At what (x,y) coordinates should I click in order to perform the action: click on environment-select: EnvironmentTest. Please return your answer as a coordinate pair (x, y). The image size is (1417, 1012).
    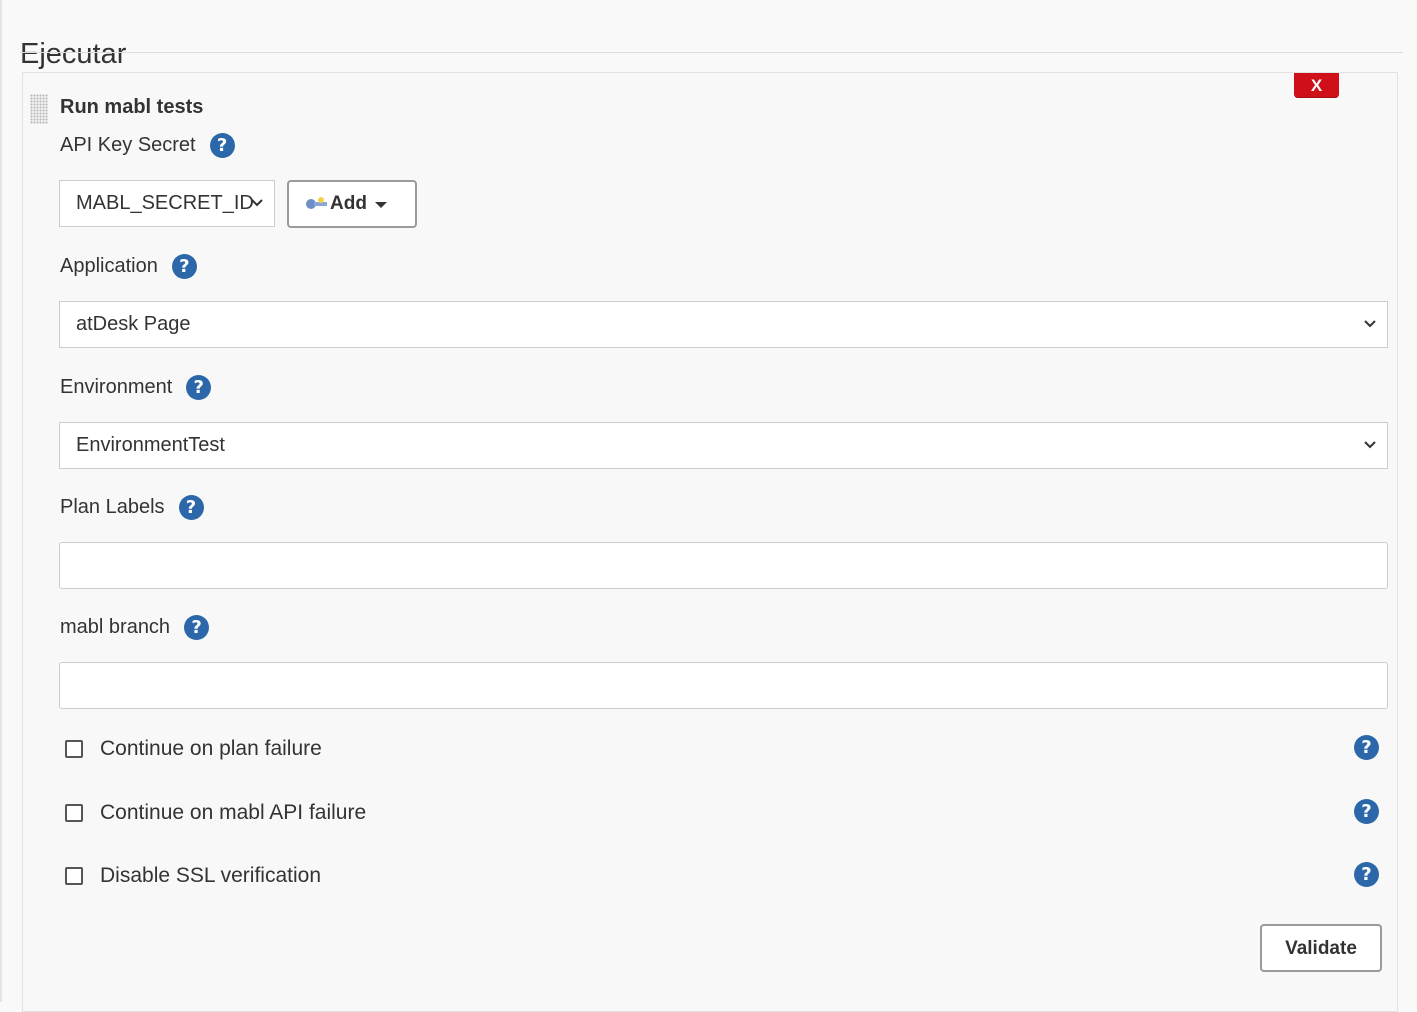
    Looking at the image, I should click on (723, 445).